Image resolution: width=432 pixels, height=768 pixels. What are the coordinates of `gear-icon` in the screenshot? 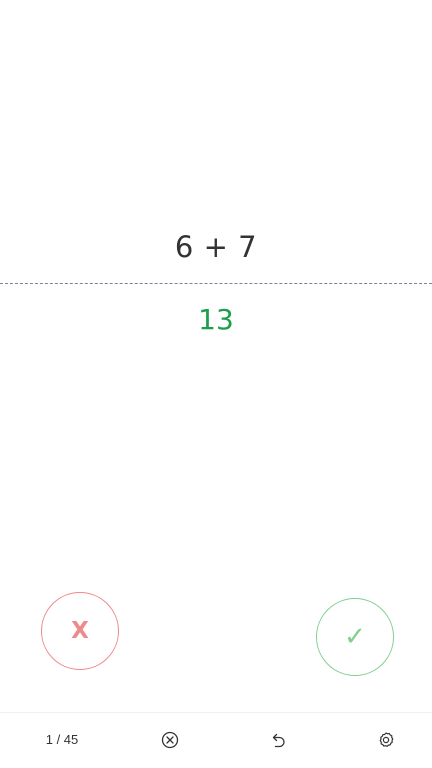 It's located at (386, 740).